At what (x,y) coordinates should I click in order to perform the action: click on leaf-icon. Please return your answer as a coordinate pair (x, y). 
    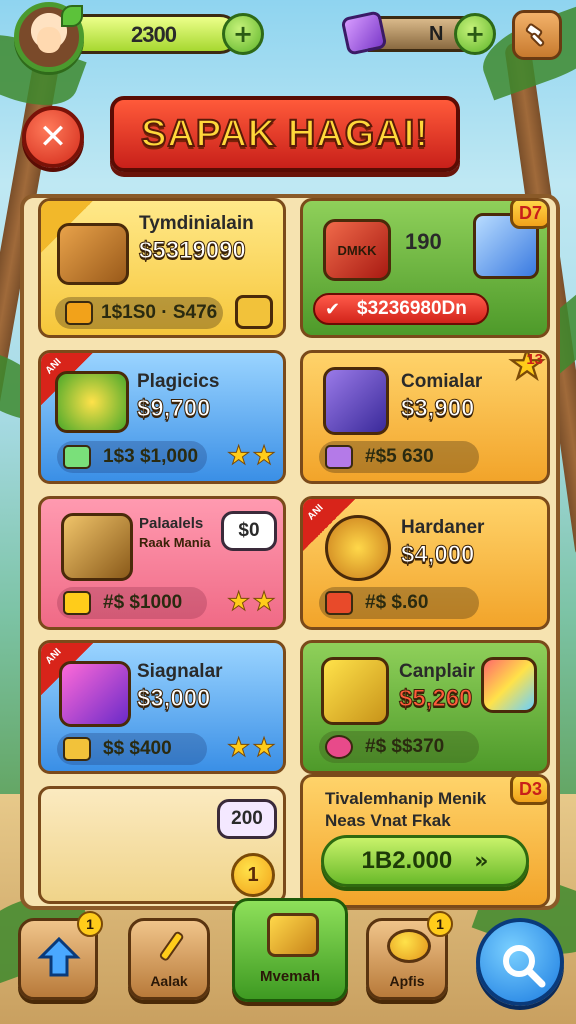
    Looking at the image, I should click on (72, 16).